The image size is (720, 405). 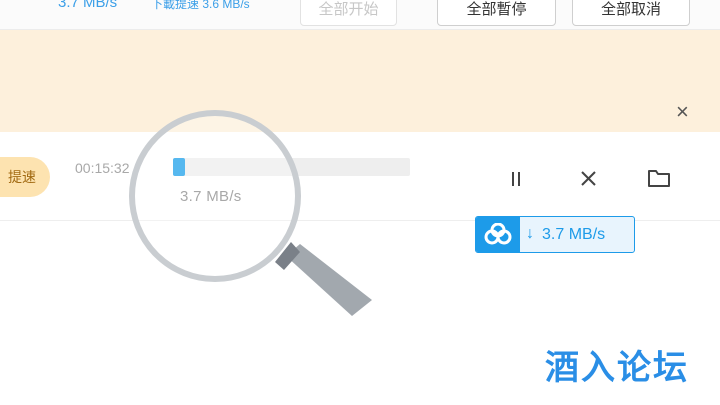 What do you see at coordinates (498, 234) in the screenshot?
I see `cloud-icon` at bounding box center [498, 234].